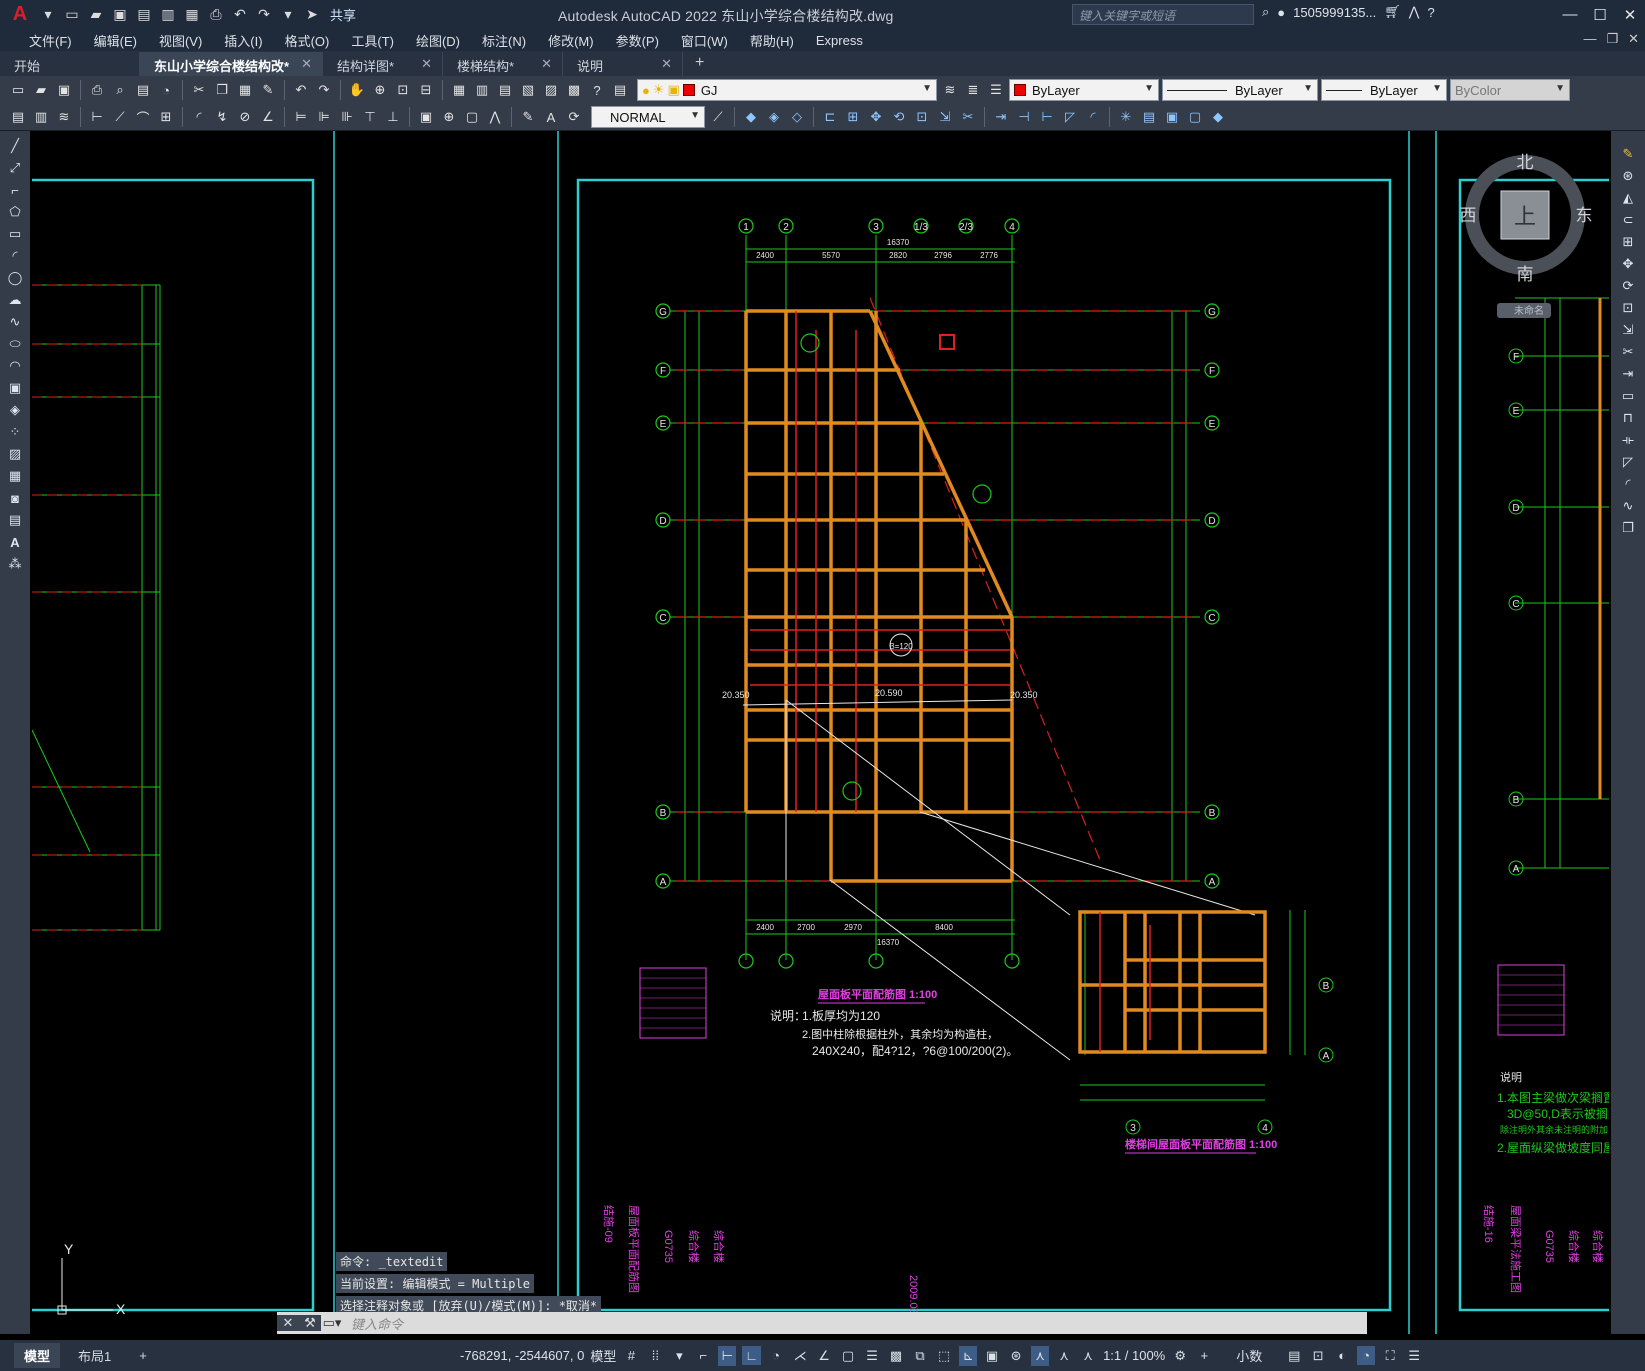 The image size is (1645, 1371). I want to click on zoom-window-icon: ⊡, so click(403, 90).